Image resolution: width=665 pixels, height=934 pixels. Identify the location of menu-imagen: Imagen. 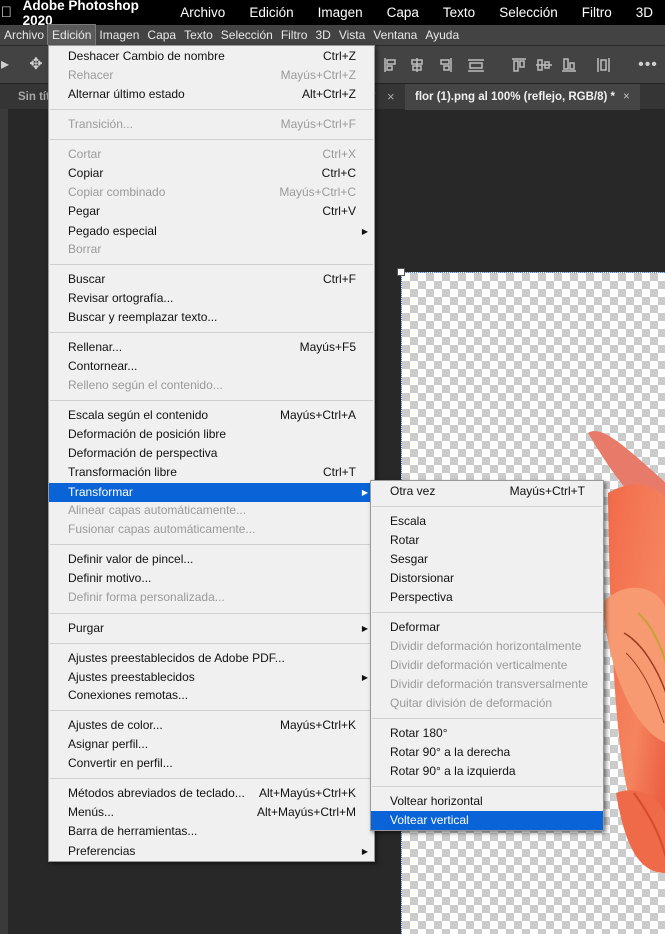
(119, 35).